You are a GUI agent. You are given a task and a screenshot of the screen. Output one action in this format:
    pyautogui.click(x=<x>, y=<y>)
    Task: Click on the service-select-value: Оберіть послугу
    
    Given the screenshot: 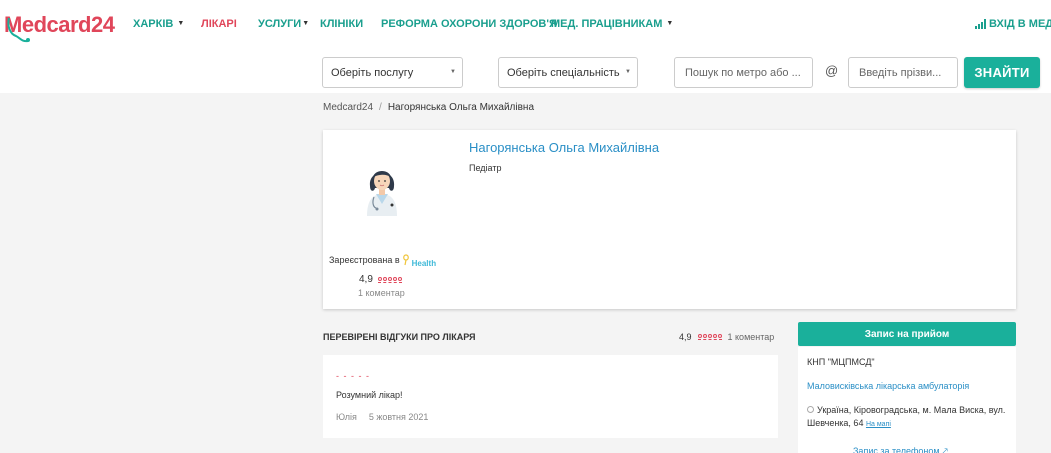 What is the action you would take?
    pyautogui.click(x=372, y=73)
    